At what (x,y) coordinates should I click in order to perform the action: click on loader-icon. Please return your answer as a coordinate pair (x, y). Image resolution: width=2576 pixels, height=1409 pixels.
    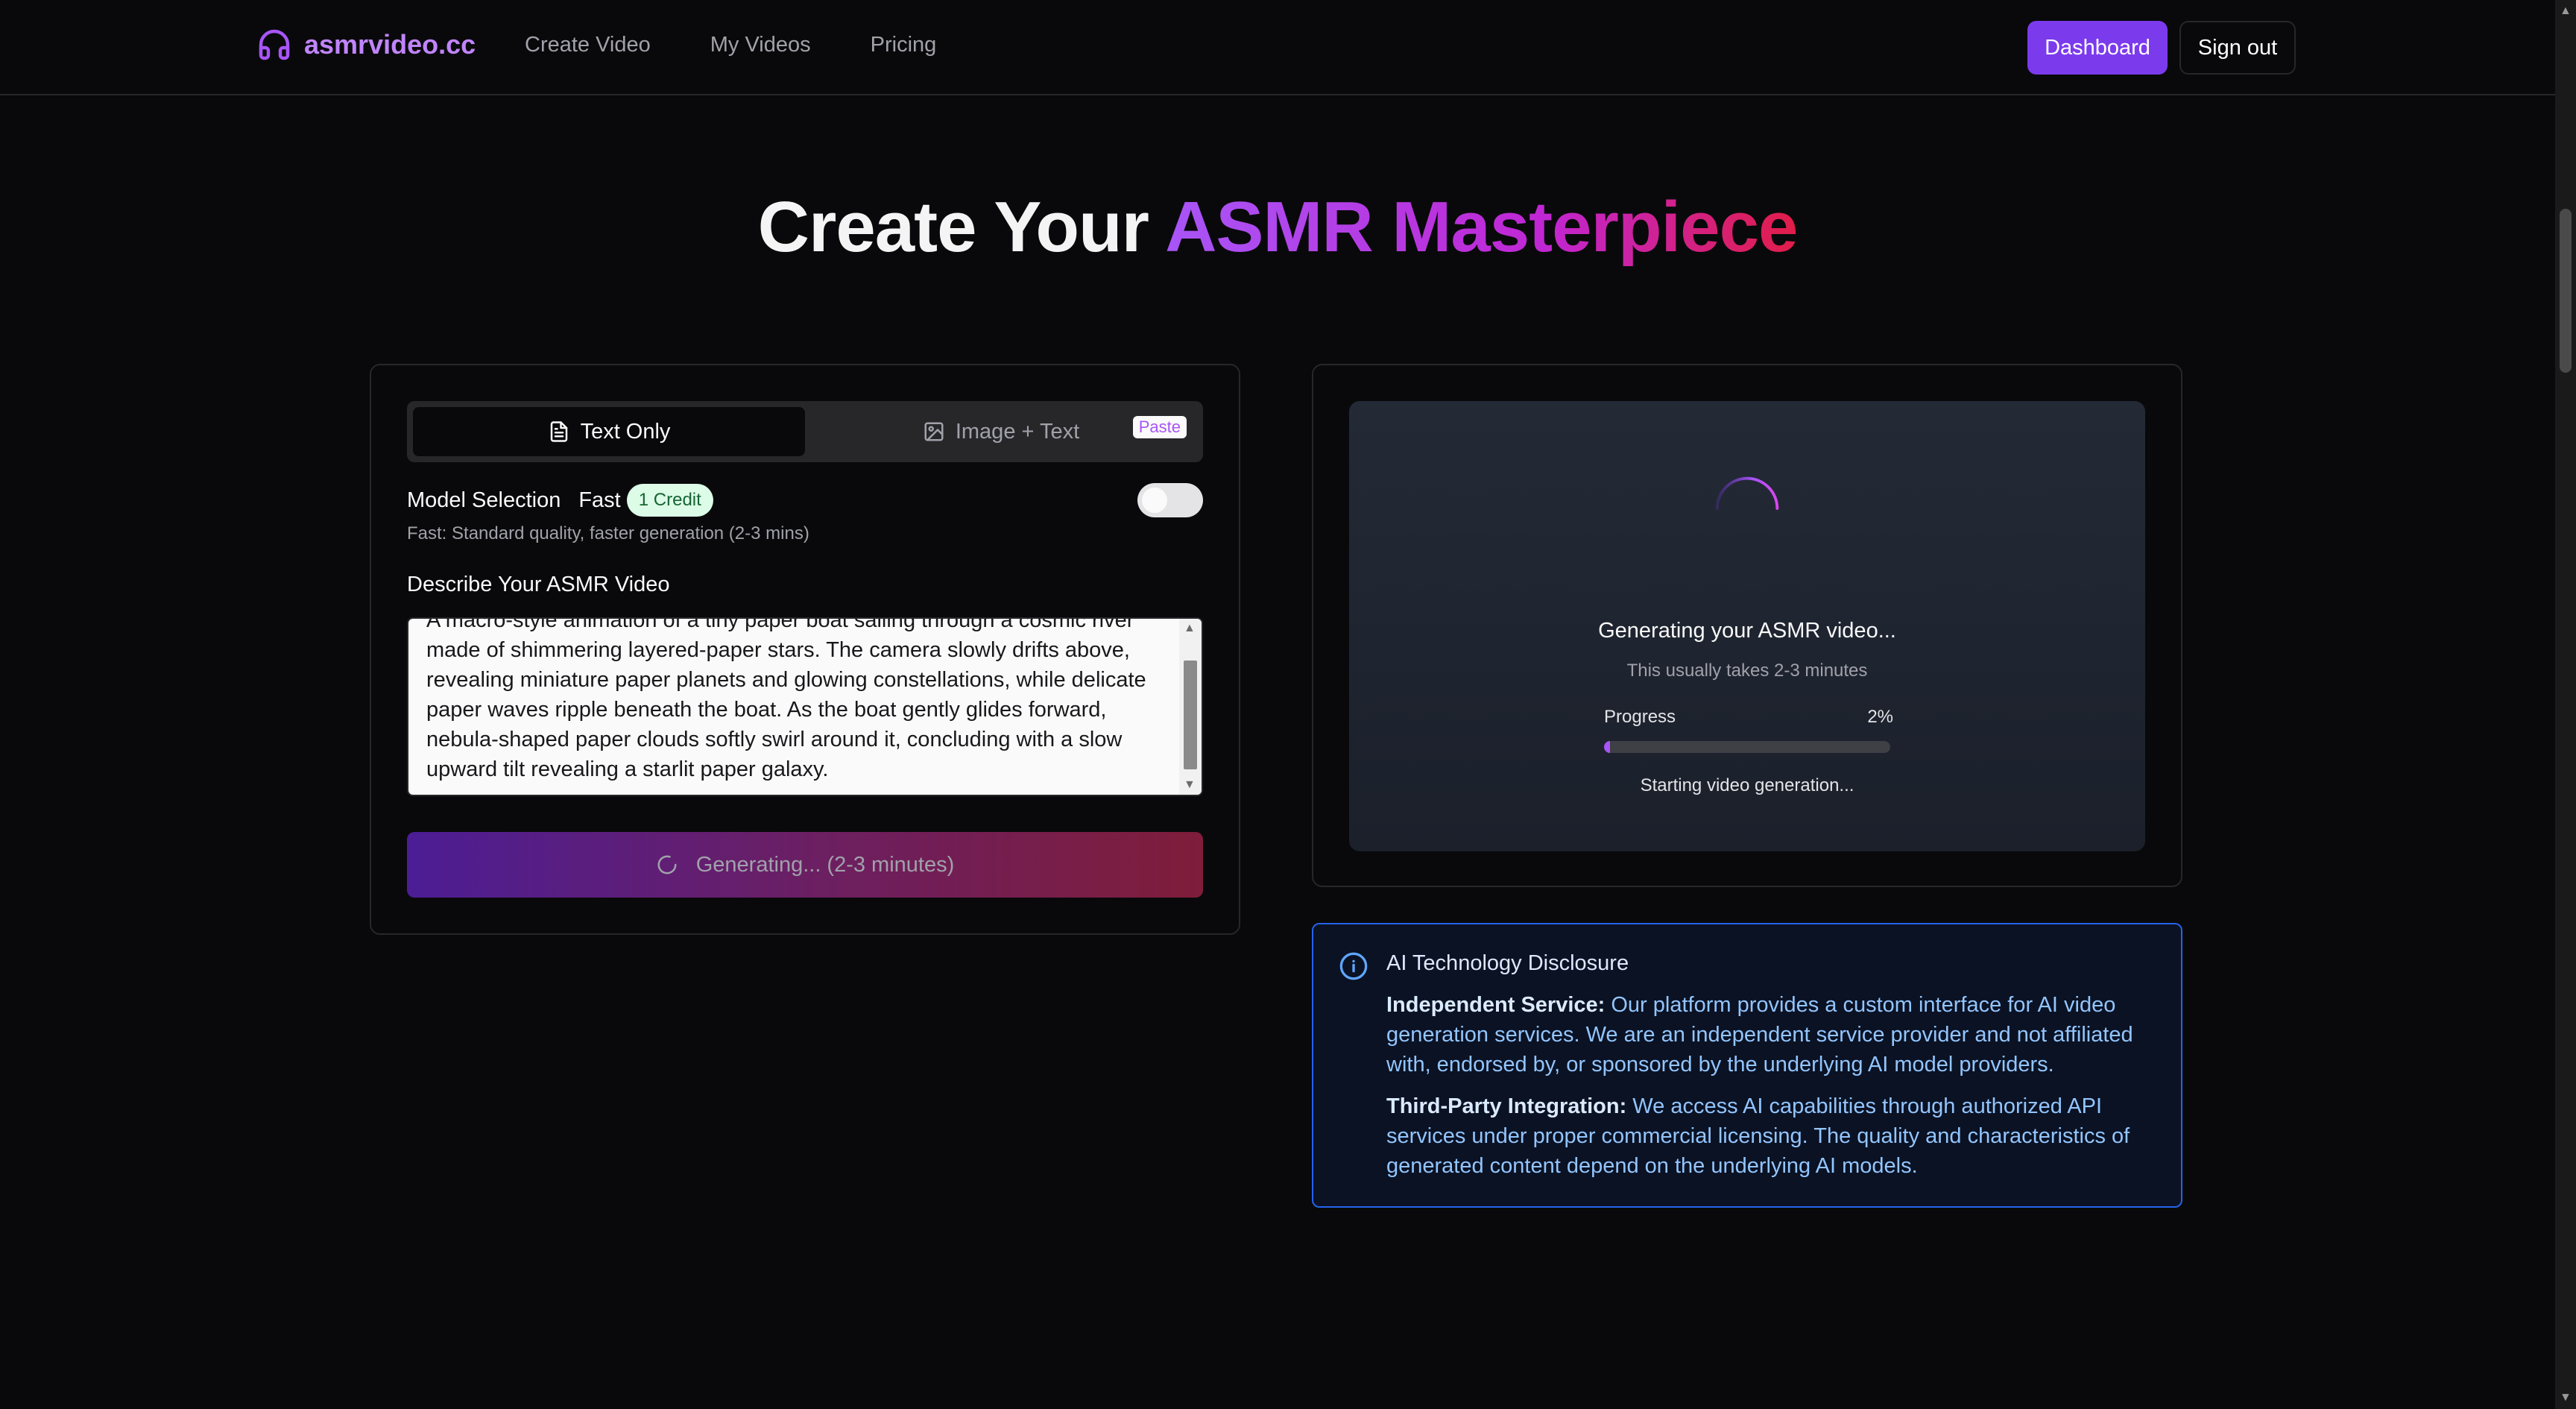
    Looking at the image, I should click on (667, 864).